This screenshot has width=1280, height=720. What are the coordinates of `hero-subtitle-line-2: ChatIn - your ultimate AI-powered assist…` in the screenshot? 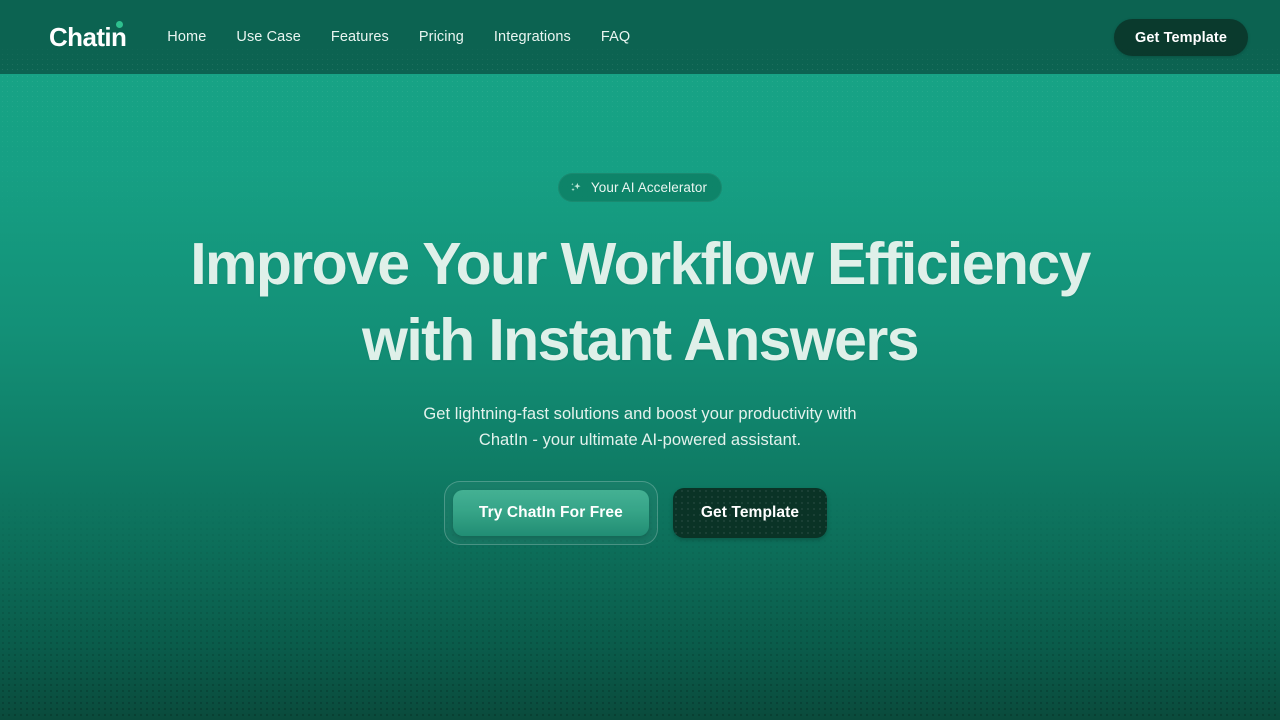 It's located at (640, 440).